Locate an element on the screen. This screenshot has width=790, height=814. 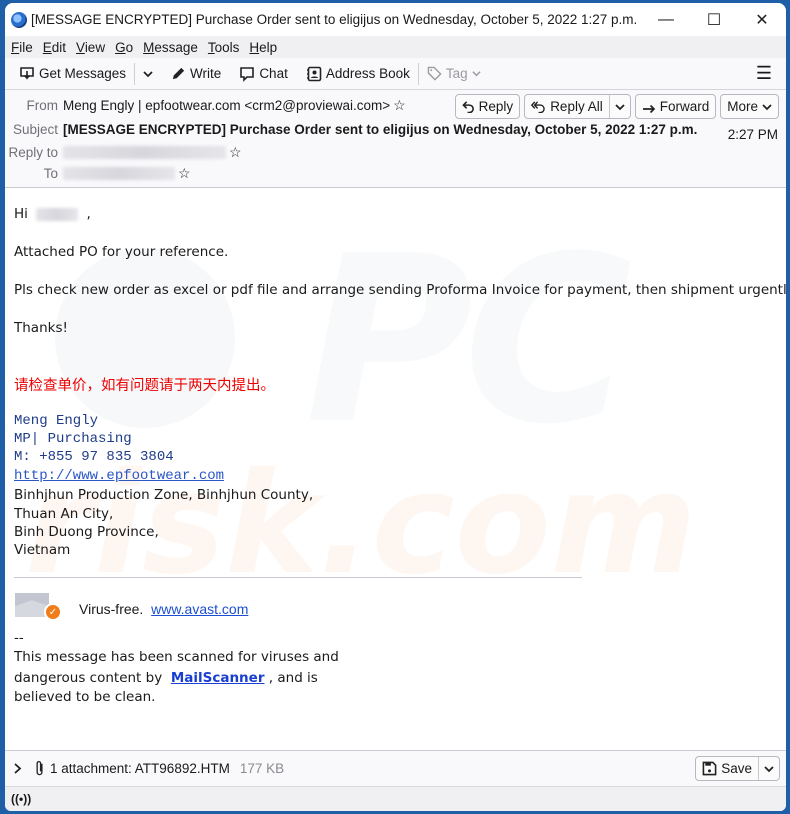
signature-phone: M: +855 97 835 3804 is located at coordinates (94, 457).